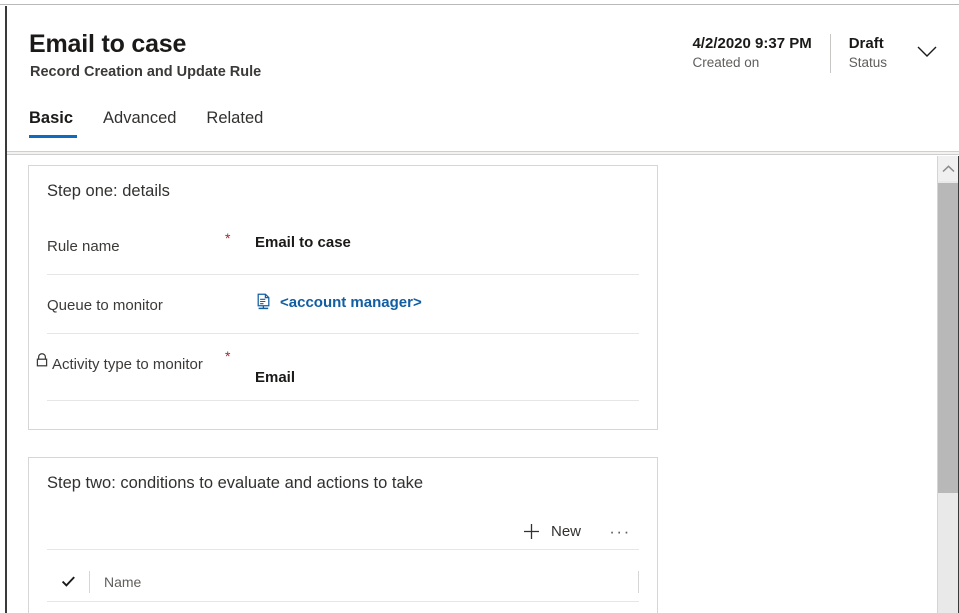 The image size is (959, 613). Describe the element at coordinates (42, 360) in the screenshot. I see `lock-icon` at that location.